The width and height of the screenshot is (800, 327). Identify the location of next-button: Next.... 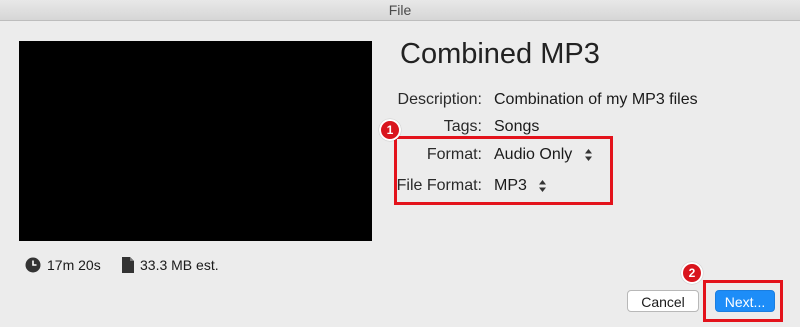
(745, 301).